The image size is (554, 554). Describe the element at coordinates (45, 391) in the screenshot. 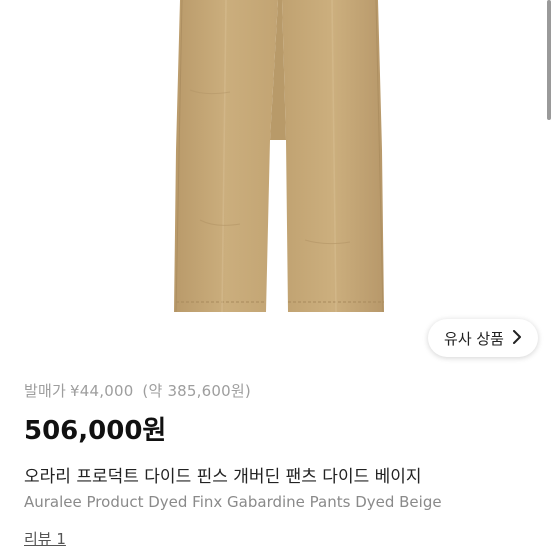

I see `release-price-label: 발매가` at that location.